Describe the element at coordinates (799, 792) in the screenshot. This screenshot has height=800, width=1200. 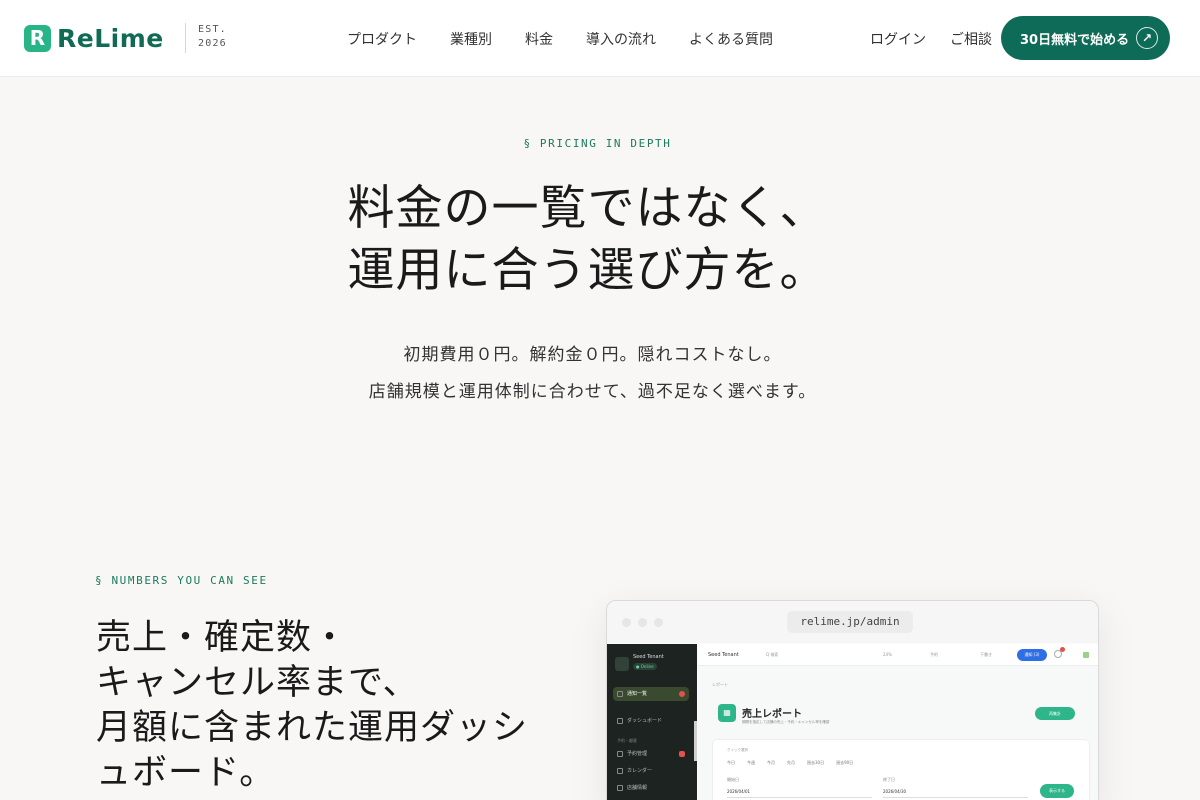
I see `start-date-field: 2026/04/01` at that location.